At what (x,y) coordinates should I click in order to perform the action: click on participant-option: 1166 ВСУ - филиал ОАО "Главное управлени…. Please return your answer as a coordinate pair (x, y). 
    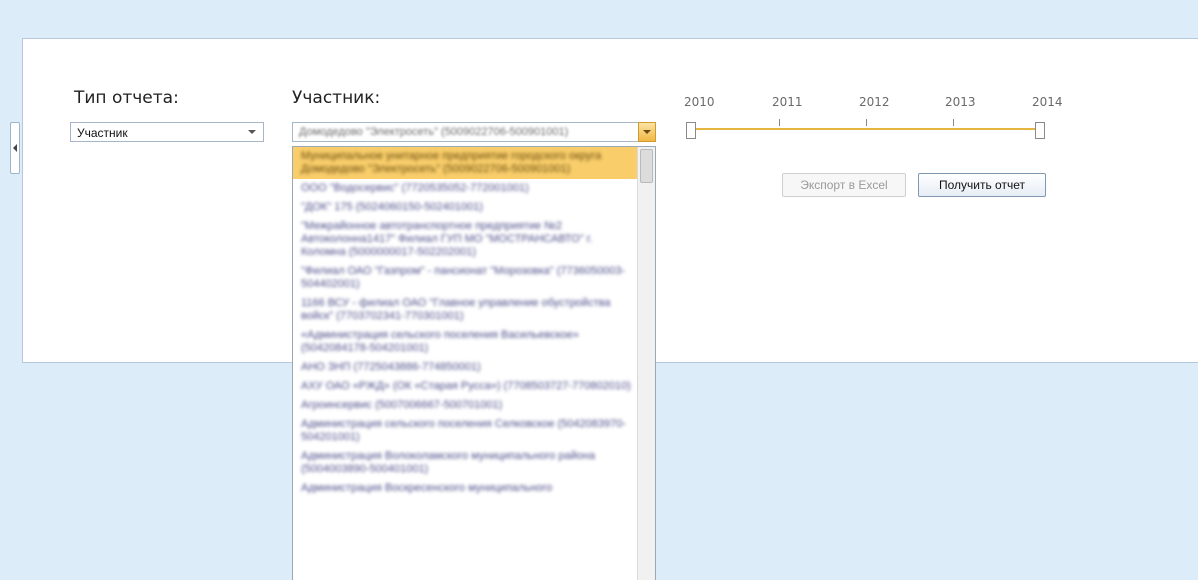
    Looking at the image, I should click on (474, 310).